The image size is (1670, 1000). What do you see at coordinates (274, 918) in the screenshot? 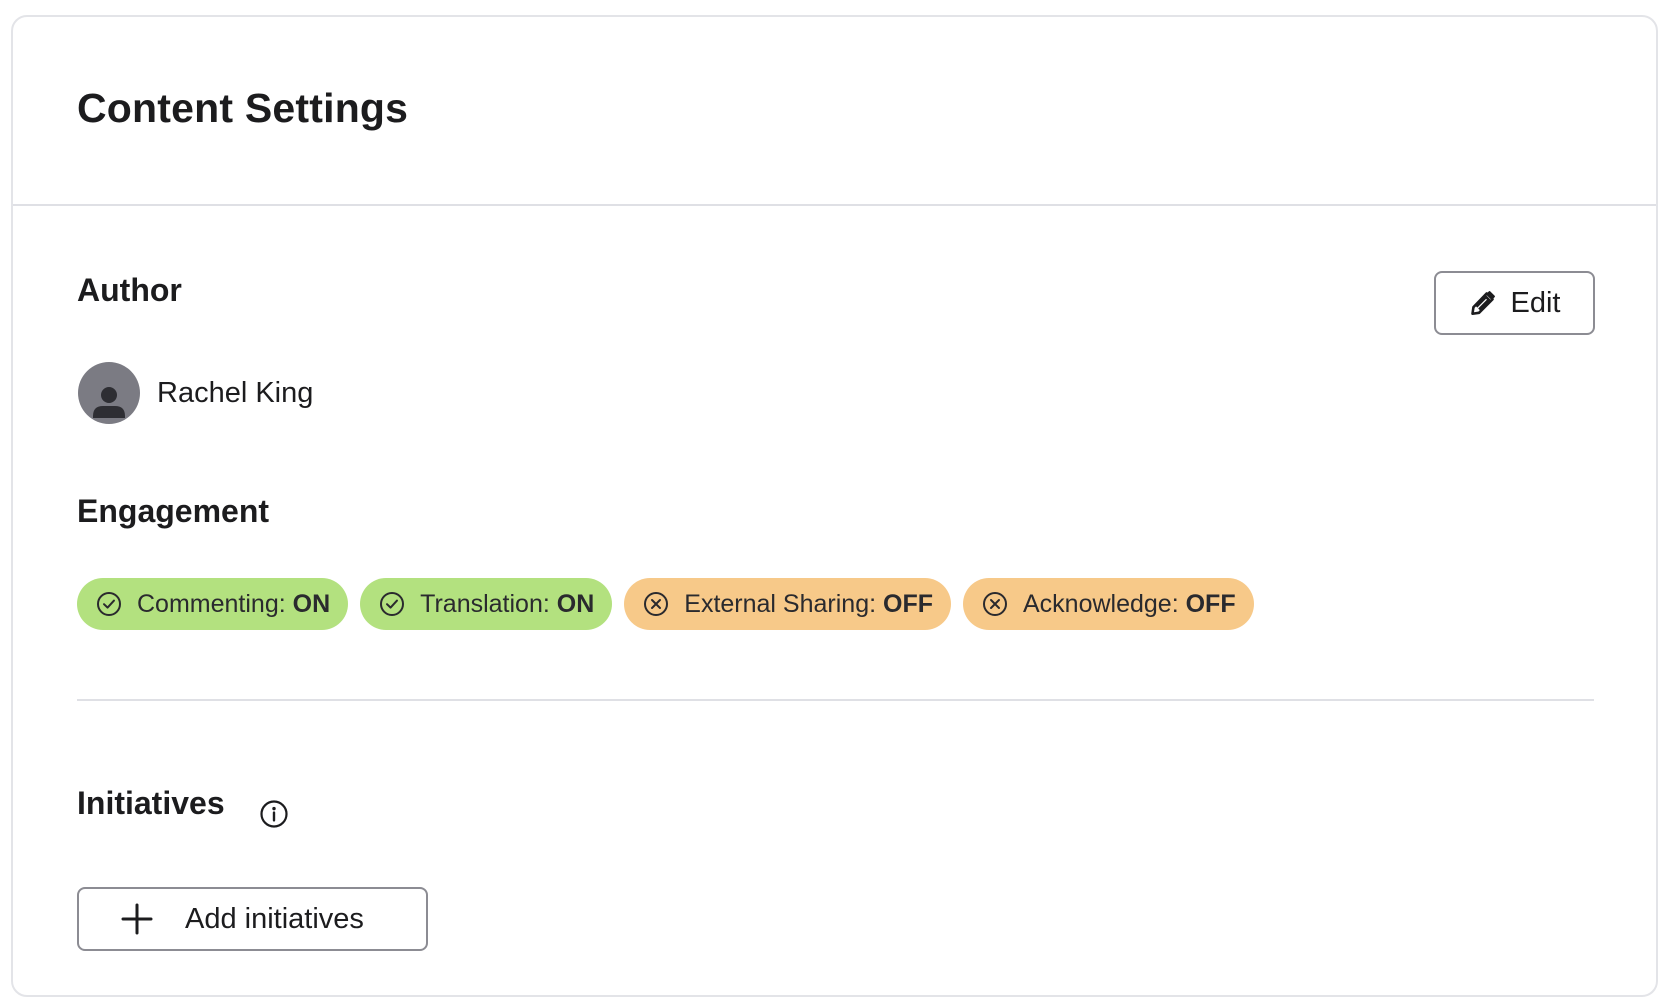
I see `add-initiatives-label: Add initiatives` at bounding box center [274, 918].